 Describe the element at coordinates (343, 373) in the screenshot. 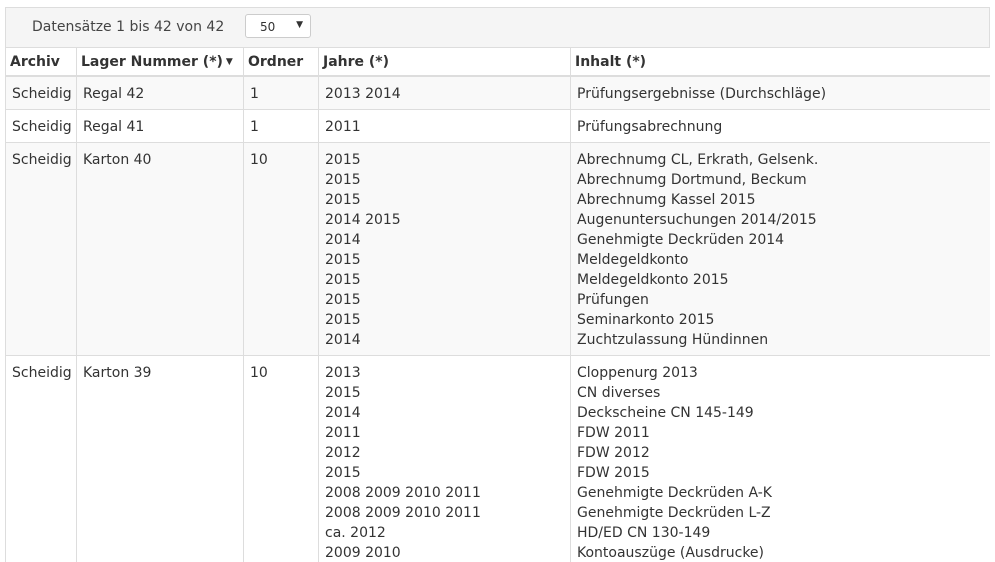

I see `cell-jahre-line: 2013` at that location.